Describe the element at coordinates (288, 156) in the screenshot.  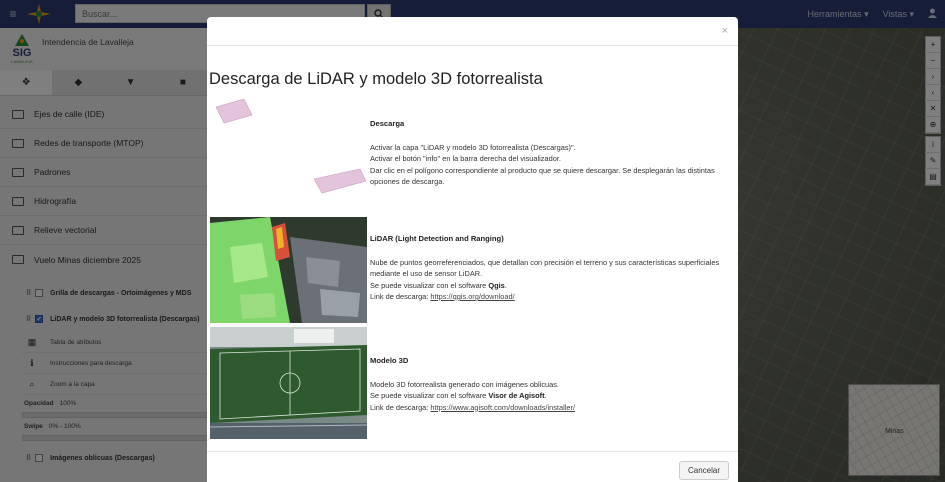
I see `download-polygons-illustration` at that location.